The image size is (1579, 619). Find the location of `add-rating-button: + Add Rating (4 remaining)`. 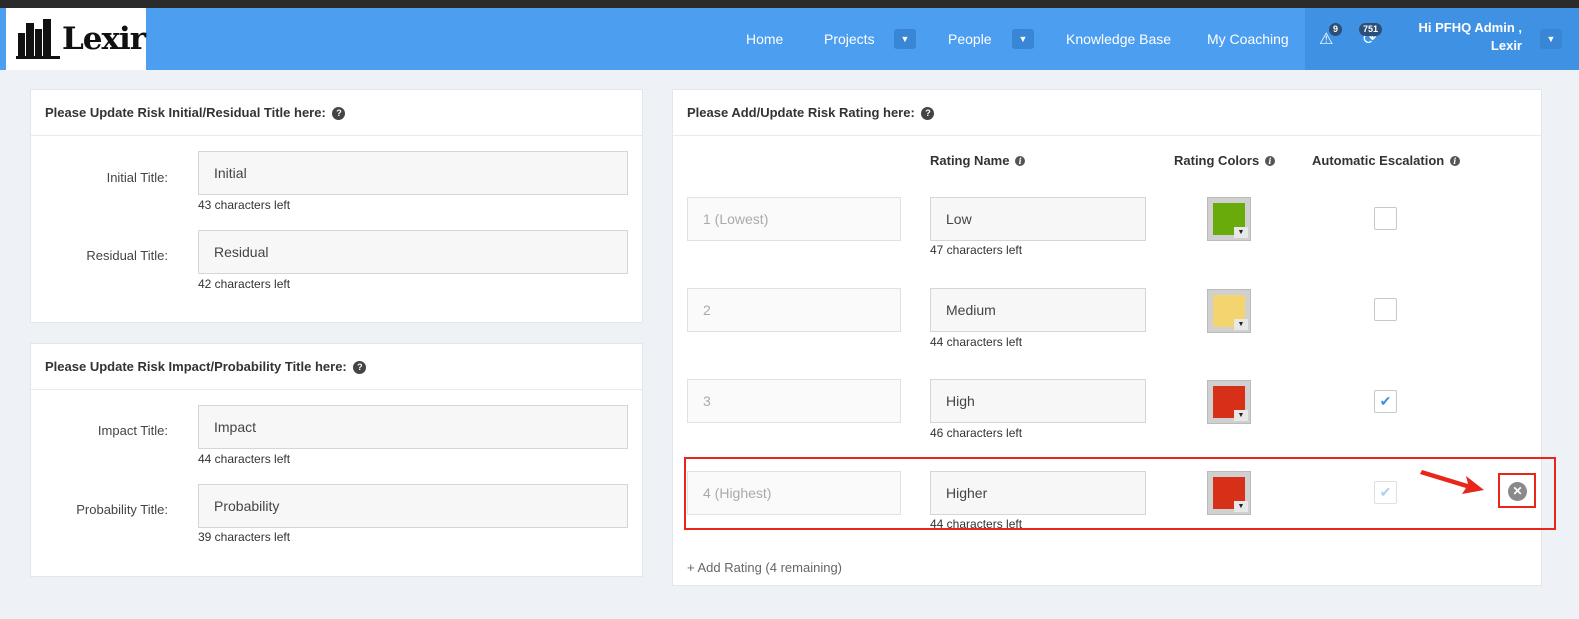

add-rating-button: + Add Rating (4 remaining) is located at coordinates (764, 567).